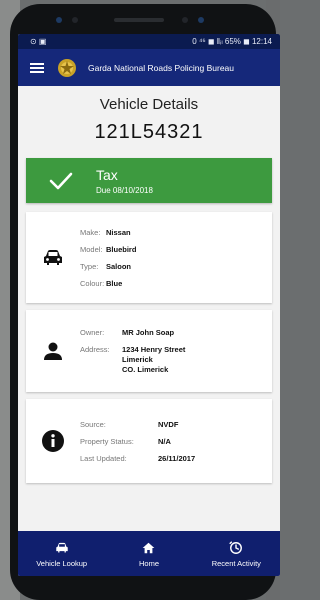  Describe the element at coordinates (53, 351) in the screenshot. I see `person-icon` at that location.